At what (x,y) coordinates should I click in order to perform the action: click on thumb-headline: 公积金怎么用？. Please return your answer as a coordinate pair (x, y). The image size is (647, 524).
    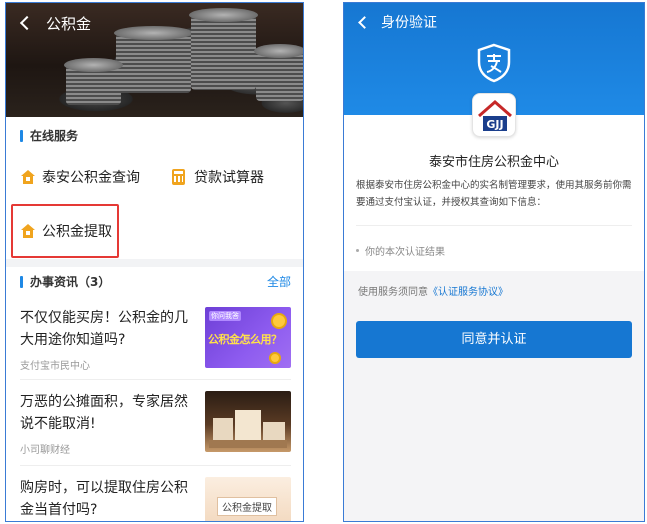
    Looking at the image, I should click on (245, 339).